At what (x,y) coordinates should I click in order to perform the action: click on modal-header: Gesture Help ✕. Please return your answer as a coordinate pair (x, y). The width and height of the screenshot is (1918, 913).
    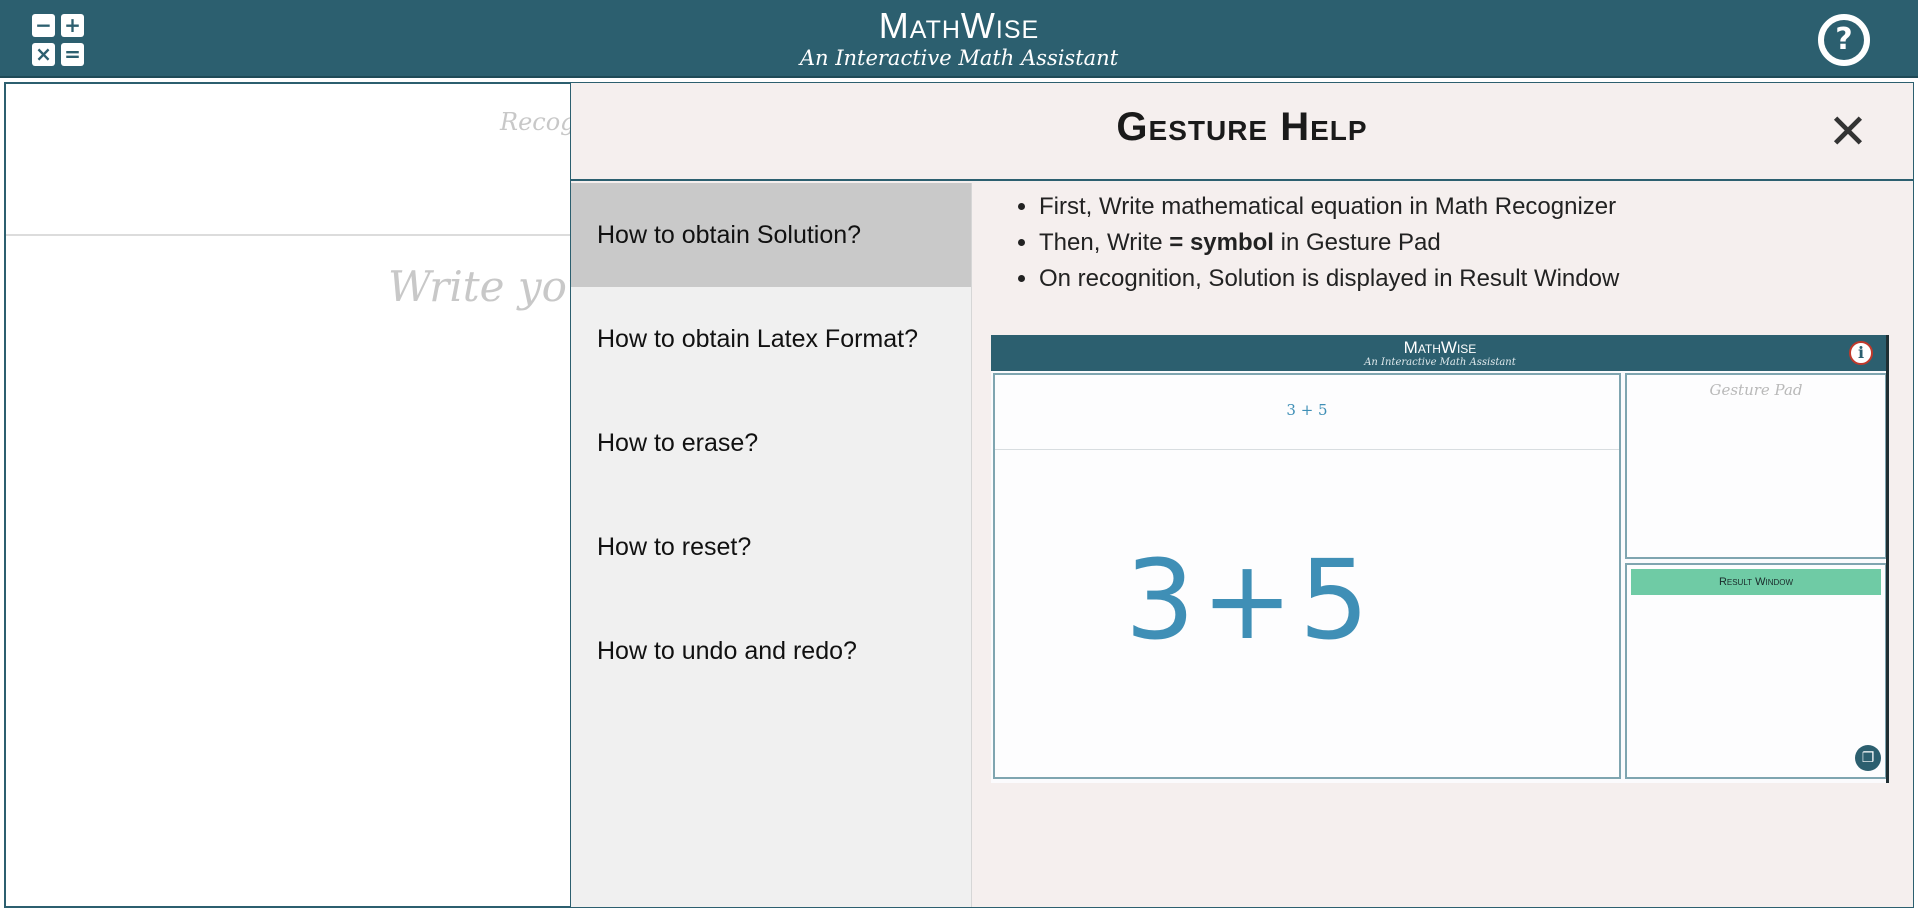
    Looking at the image, I should click on (1242, 132).